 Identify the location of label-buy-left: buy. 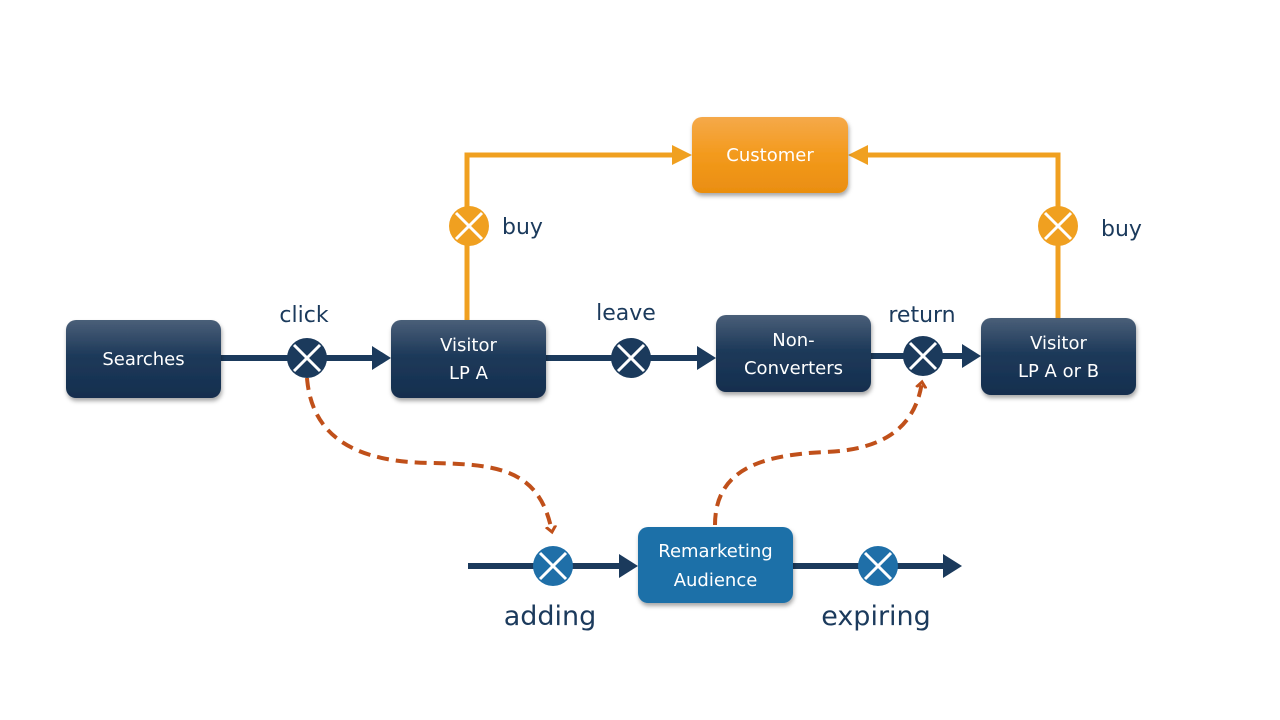
(522, 227).